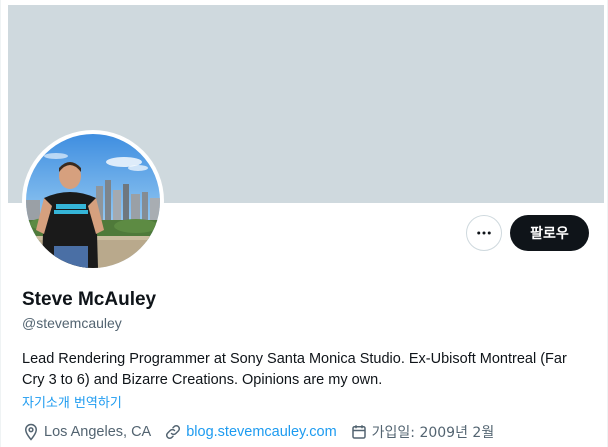  Describe the element at coordinates (31, 432) in the screenshot. I see `location-pin-icon` at that location.